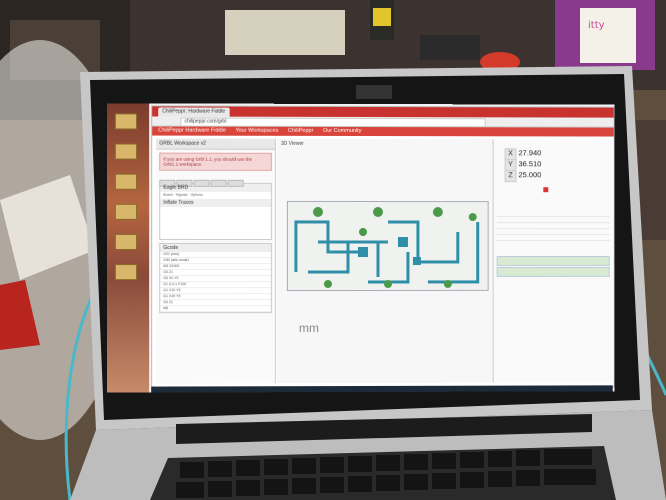  I want to click on axis-letter: Z, so click(511, 176).